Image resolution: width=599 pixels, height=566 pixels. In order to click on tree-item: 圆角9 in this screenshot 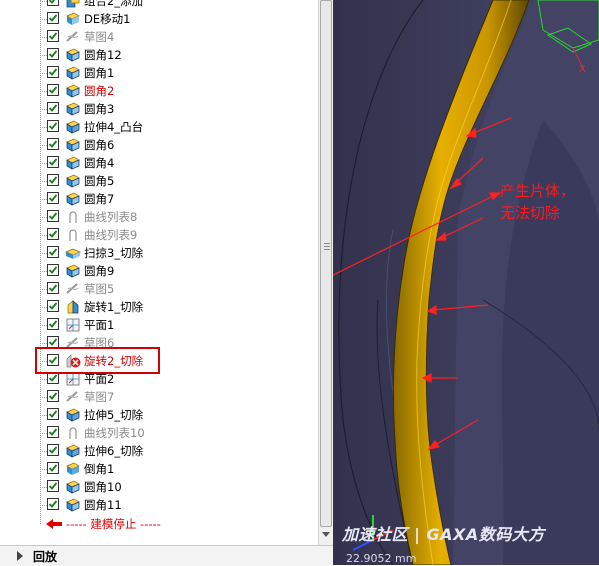, I will do `click(159, 271)`.